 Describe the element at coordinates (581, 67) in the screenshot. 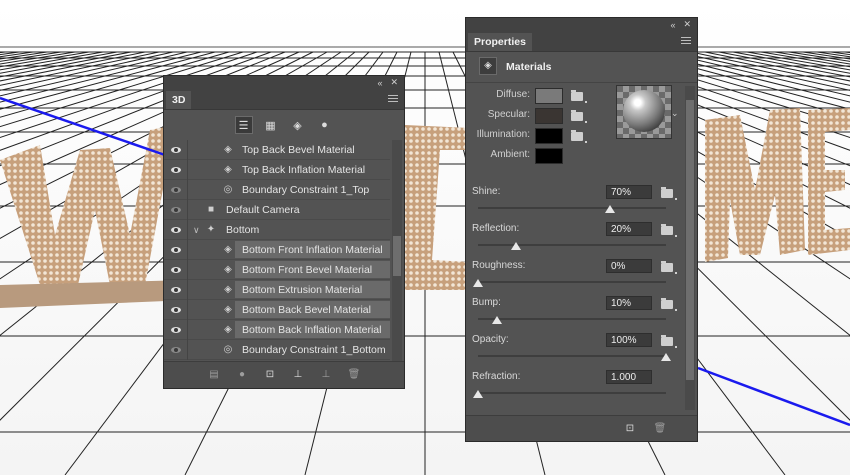

I see `materials-header: ◈ Materials` at that location.